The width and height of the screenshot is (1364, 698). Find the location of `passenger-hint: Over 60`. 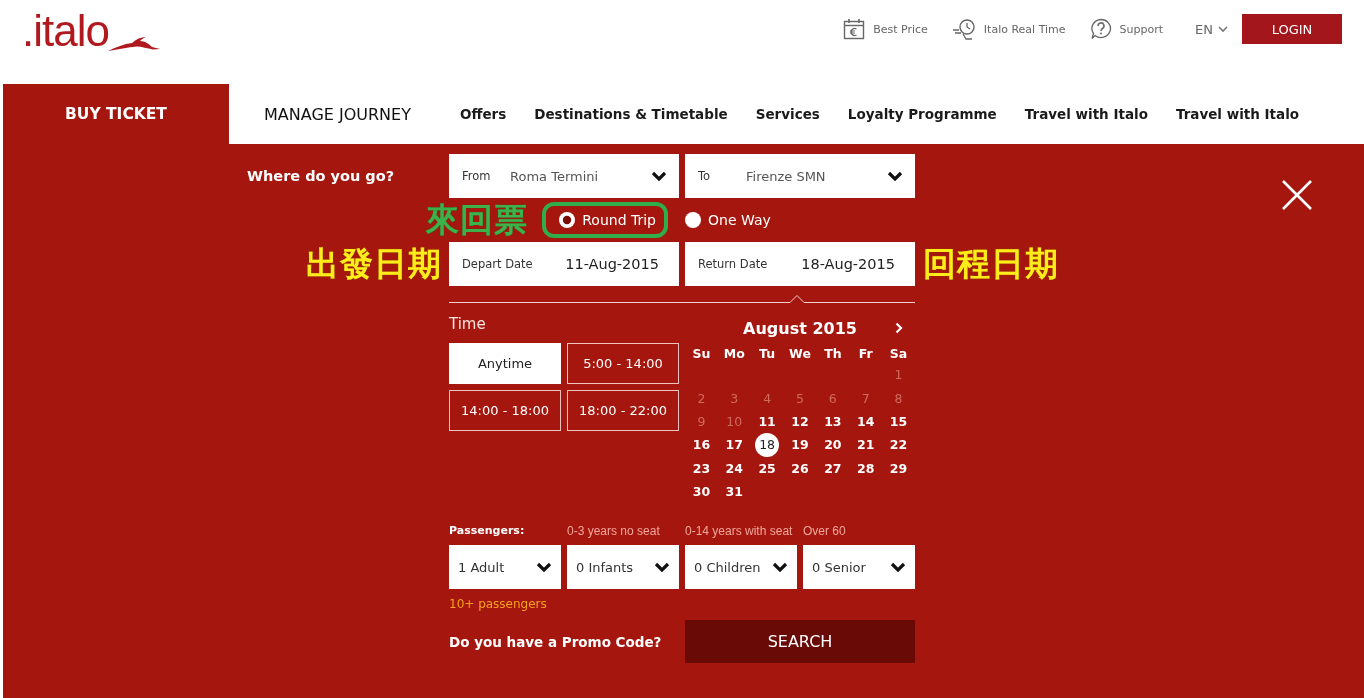

passenger-hint: Over 60 is located at coordinates (824, 531).